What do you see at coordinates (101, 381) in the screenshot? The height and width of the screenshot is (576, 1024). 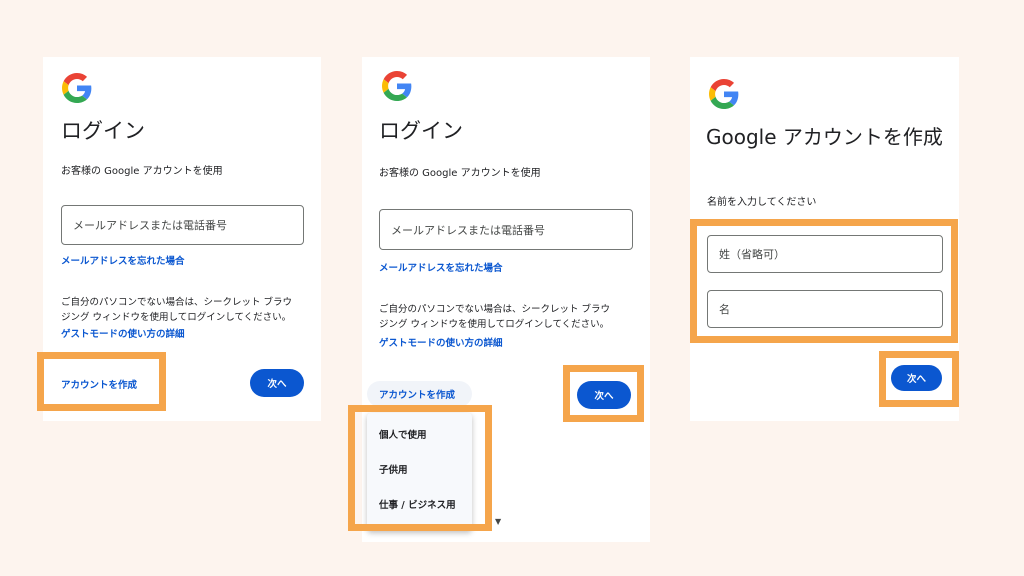 I see `highlight-create-account` at bounding box center [101, 381].